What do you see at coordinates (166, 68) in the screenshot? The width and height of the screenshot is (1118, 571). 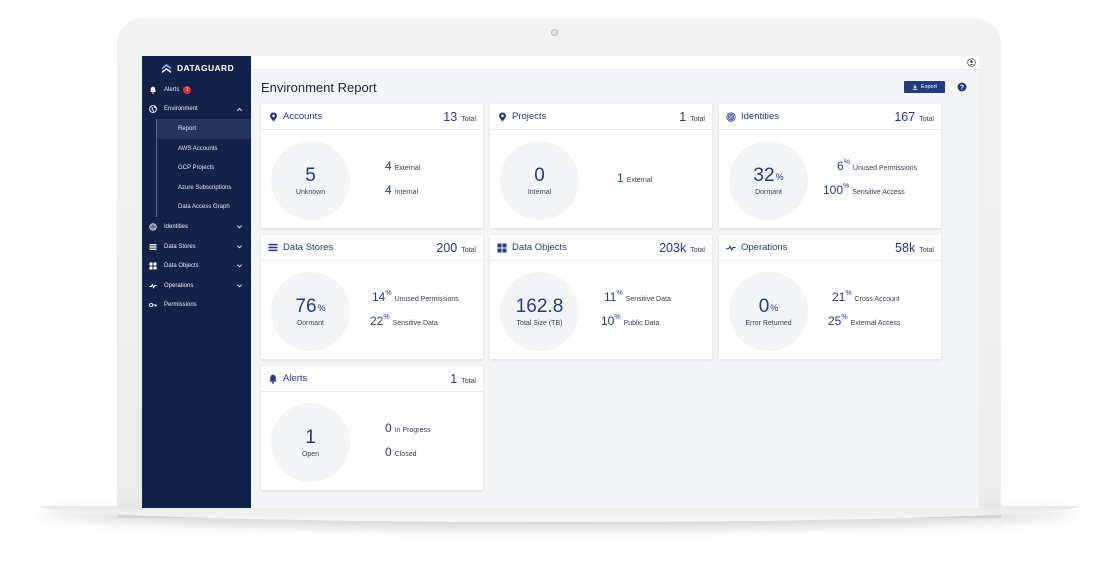 I see `dataguard-logo-icon` at bounding box center [166, 68].